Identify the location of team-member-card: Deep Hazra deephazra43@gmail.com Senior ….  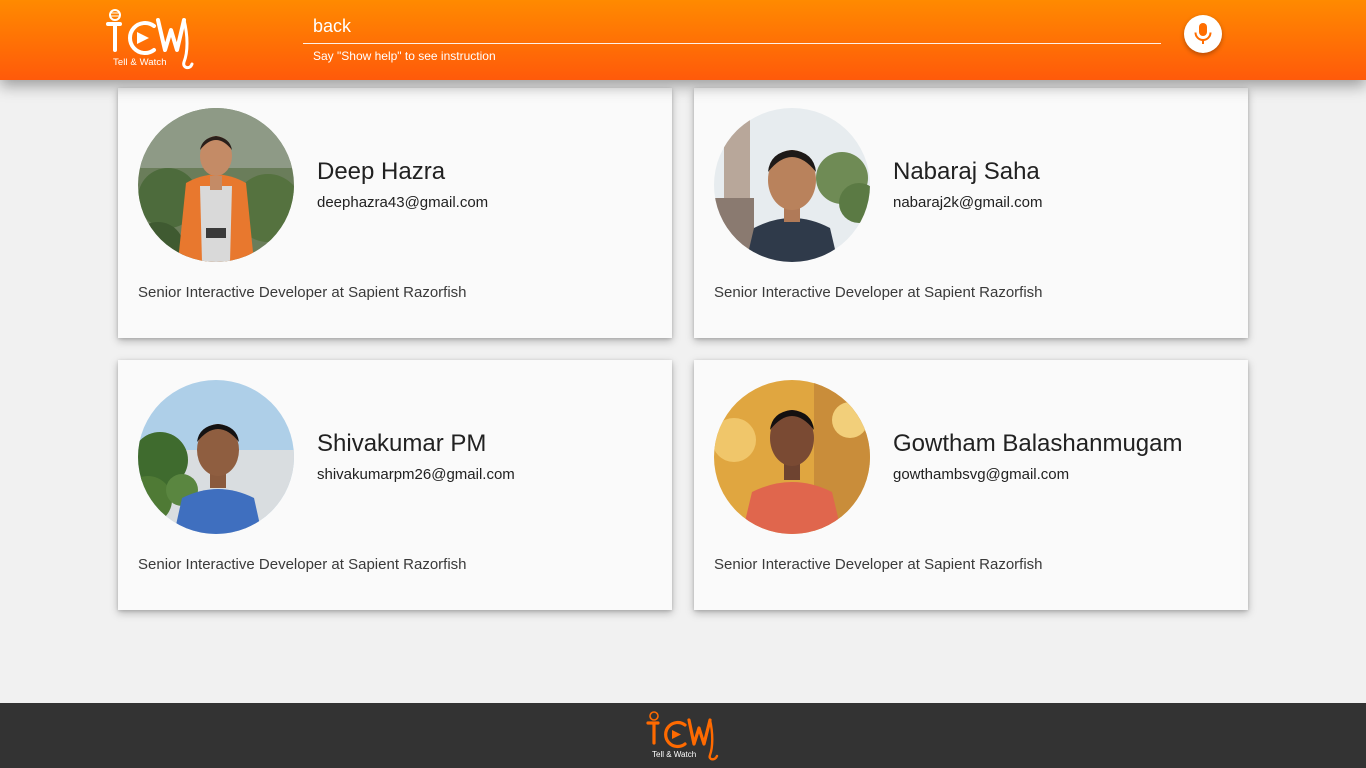
(395, 213).